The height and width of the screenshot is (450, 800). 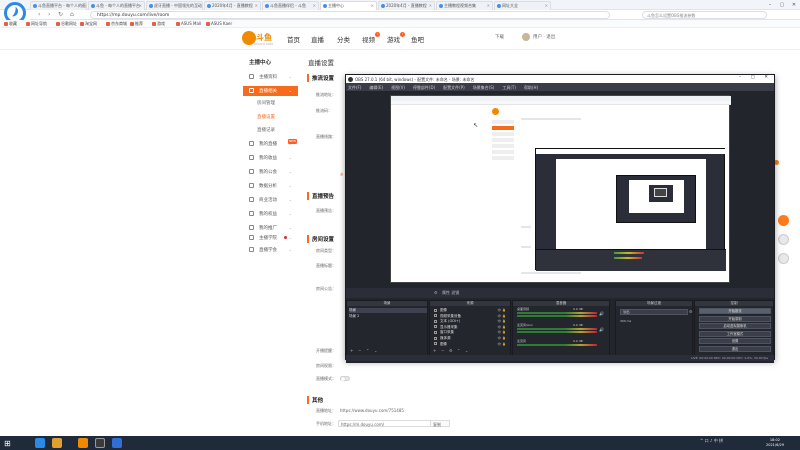 What do you see at coordinates (447, 316) in the screenshot?
I see `source-item: 视频采集设备` at bounding box center [447, 316].